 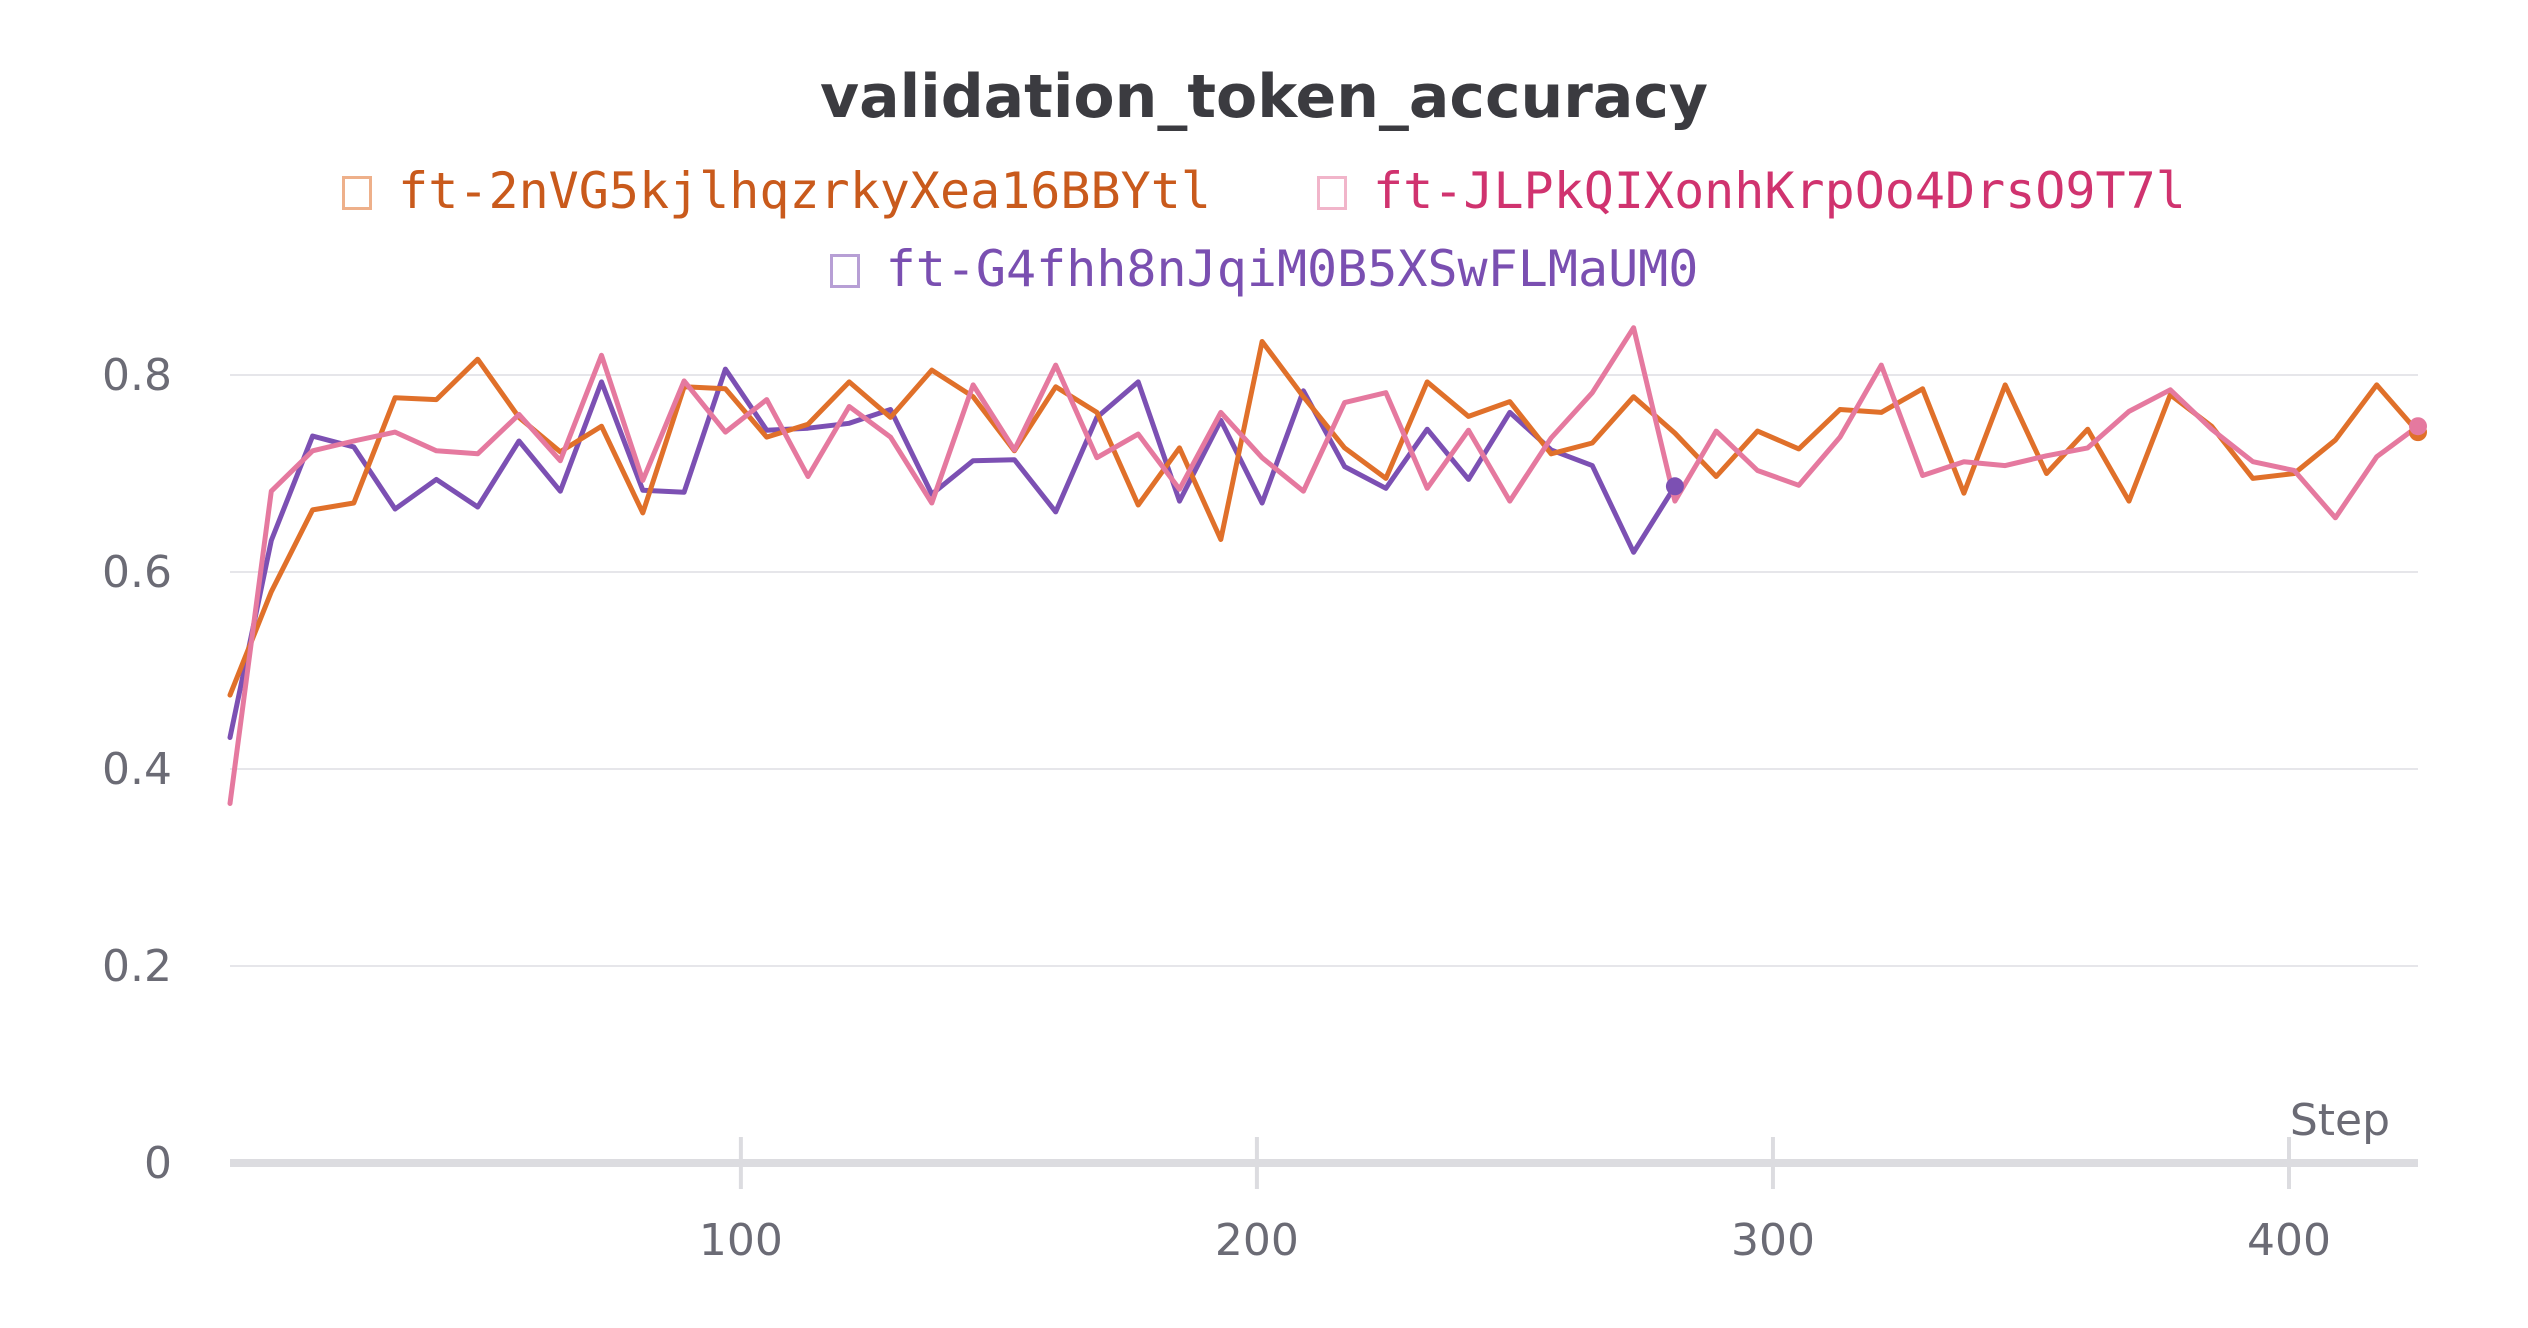 What do you see at coordinates (137, 572) in the screenshot?
I see `y-tick-label-3: 0.6` at bounding box center [137, 572].